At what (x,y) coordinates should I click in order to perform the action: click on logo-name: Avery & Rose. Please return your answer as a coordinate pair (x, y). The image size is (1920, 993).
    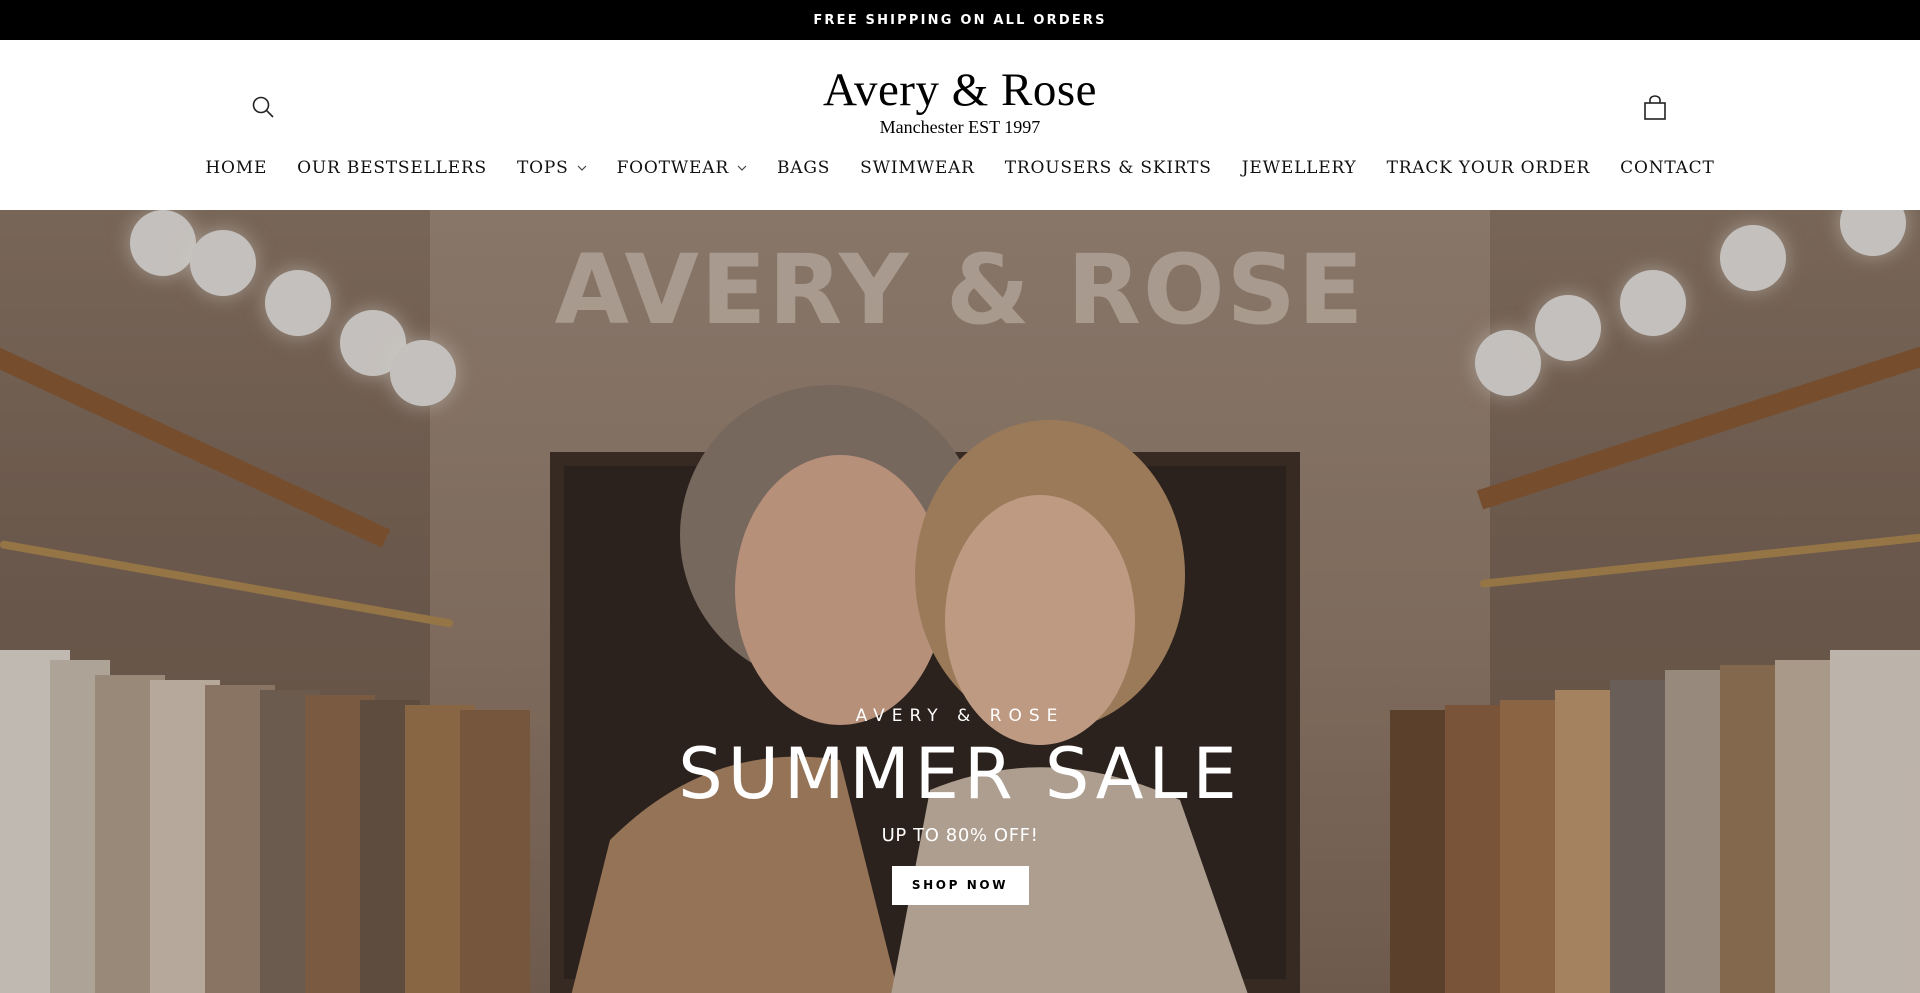
    Looking at the image, I should click on (960, 90).